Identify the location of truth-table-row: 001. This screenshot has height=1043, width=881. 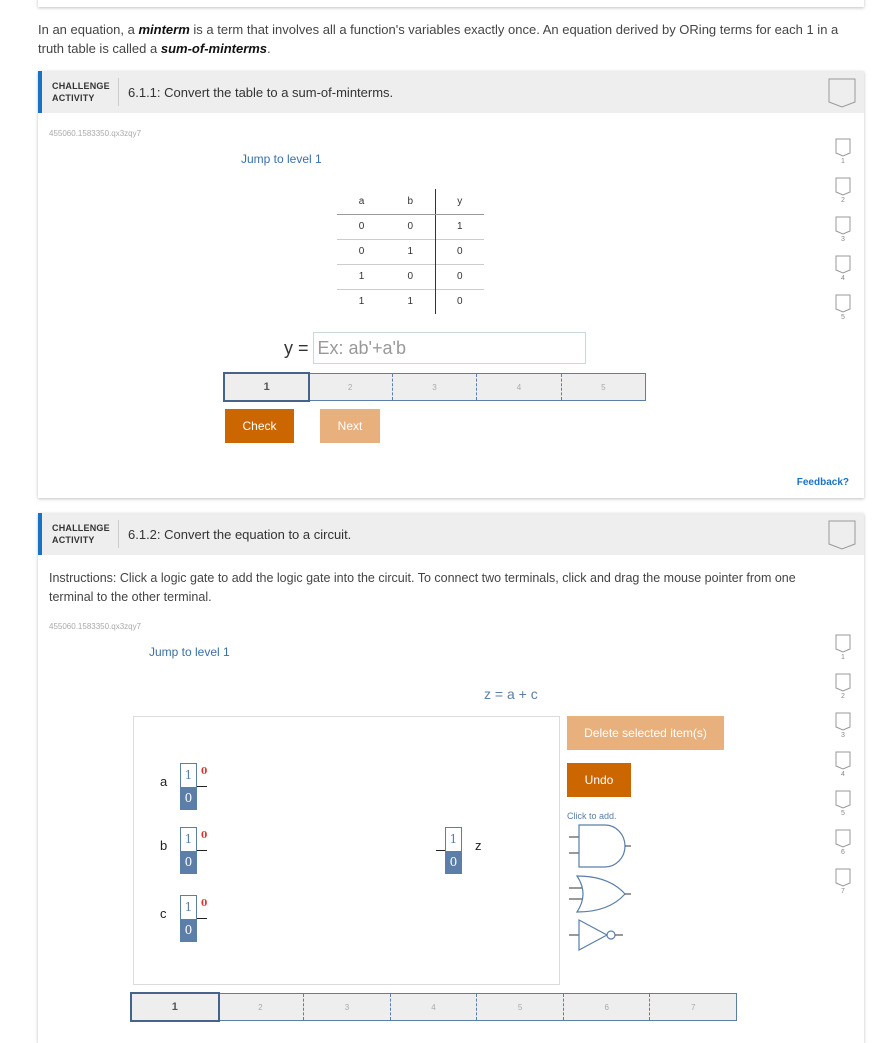
(410, 226).